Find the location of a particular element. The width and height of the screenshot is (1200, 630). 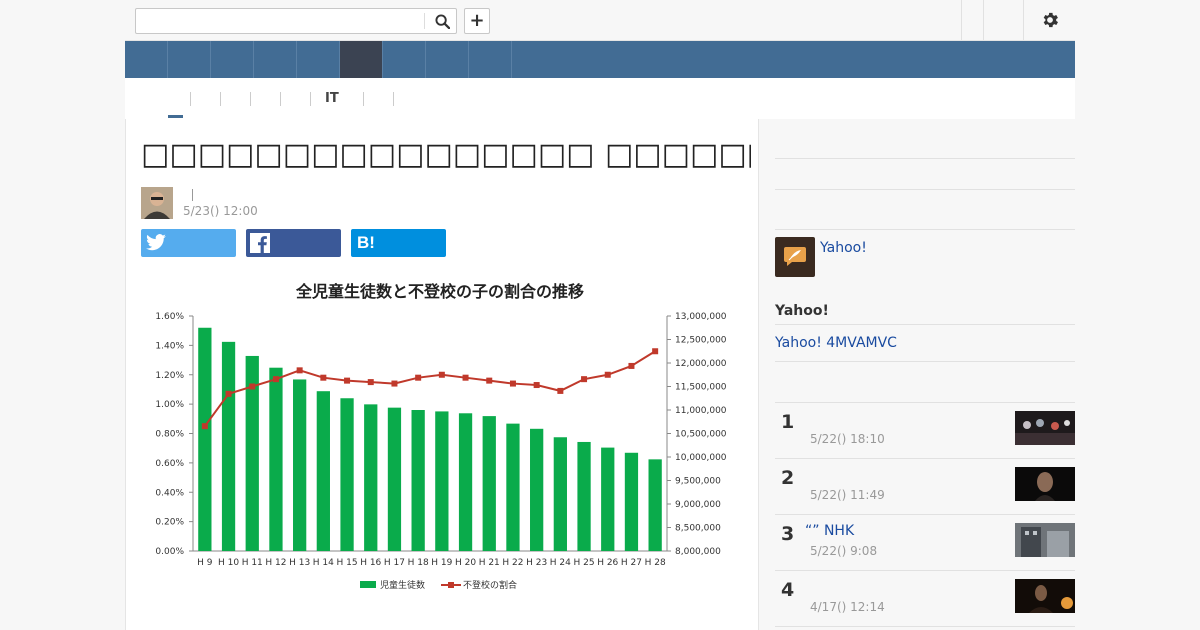

search-input is located at coordinates (280, 21).